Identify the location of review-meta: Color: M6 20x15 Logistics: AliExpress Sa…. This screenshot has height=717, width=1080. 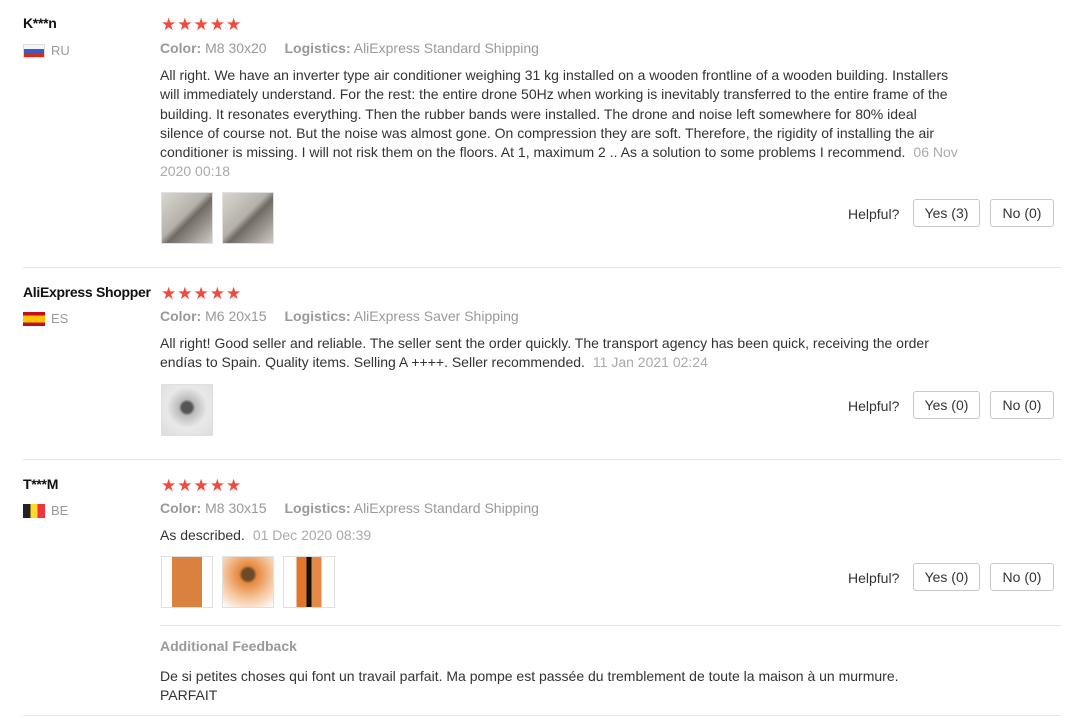
(346, 316).